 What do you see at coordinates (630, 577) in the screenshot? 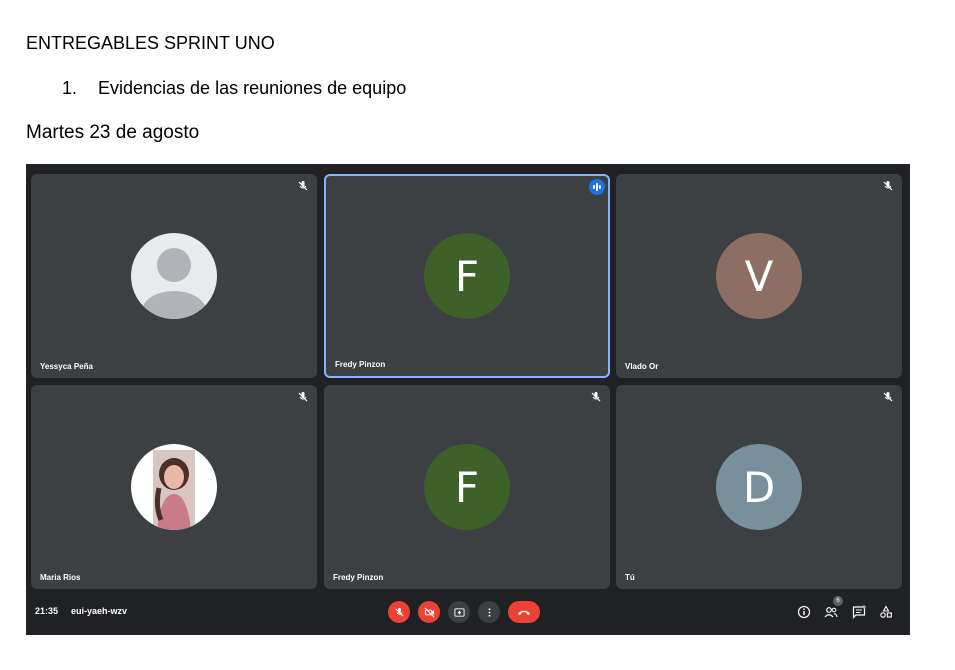
I see `participant-name: Tú` at bounding box center [630, 577].